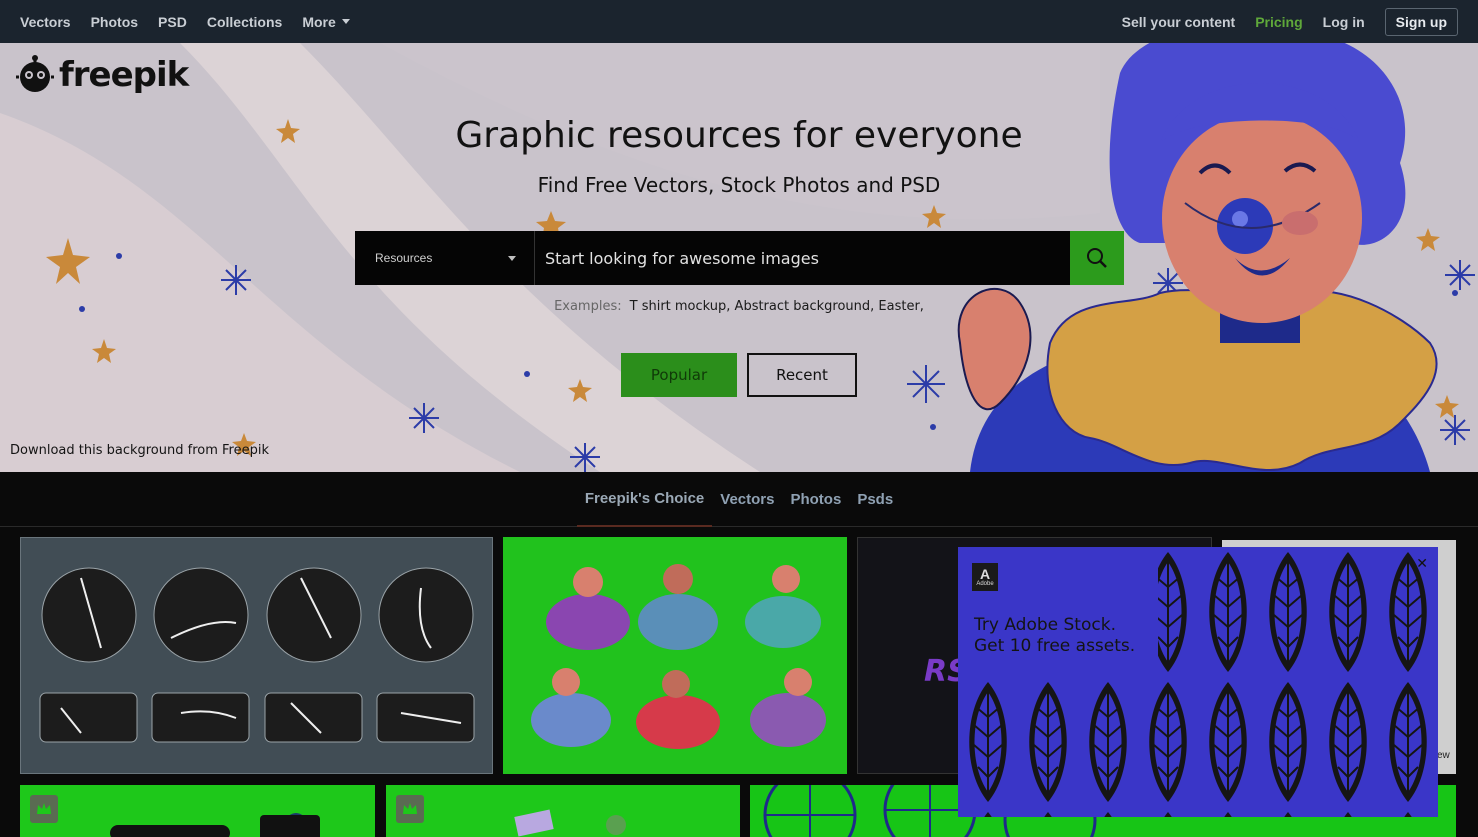 This screenshot has width=1478, height=837. Describe the element at coordinates (875, 499) in the screenshot. I see `tab-psds: Psds` at that location.